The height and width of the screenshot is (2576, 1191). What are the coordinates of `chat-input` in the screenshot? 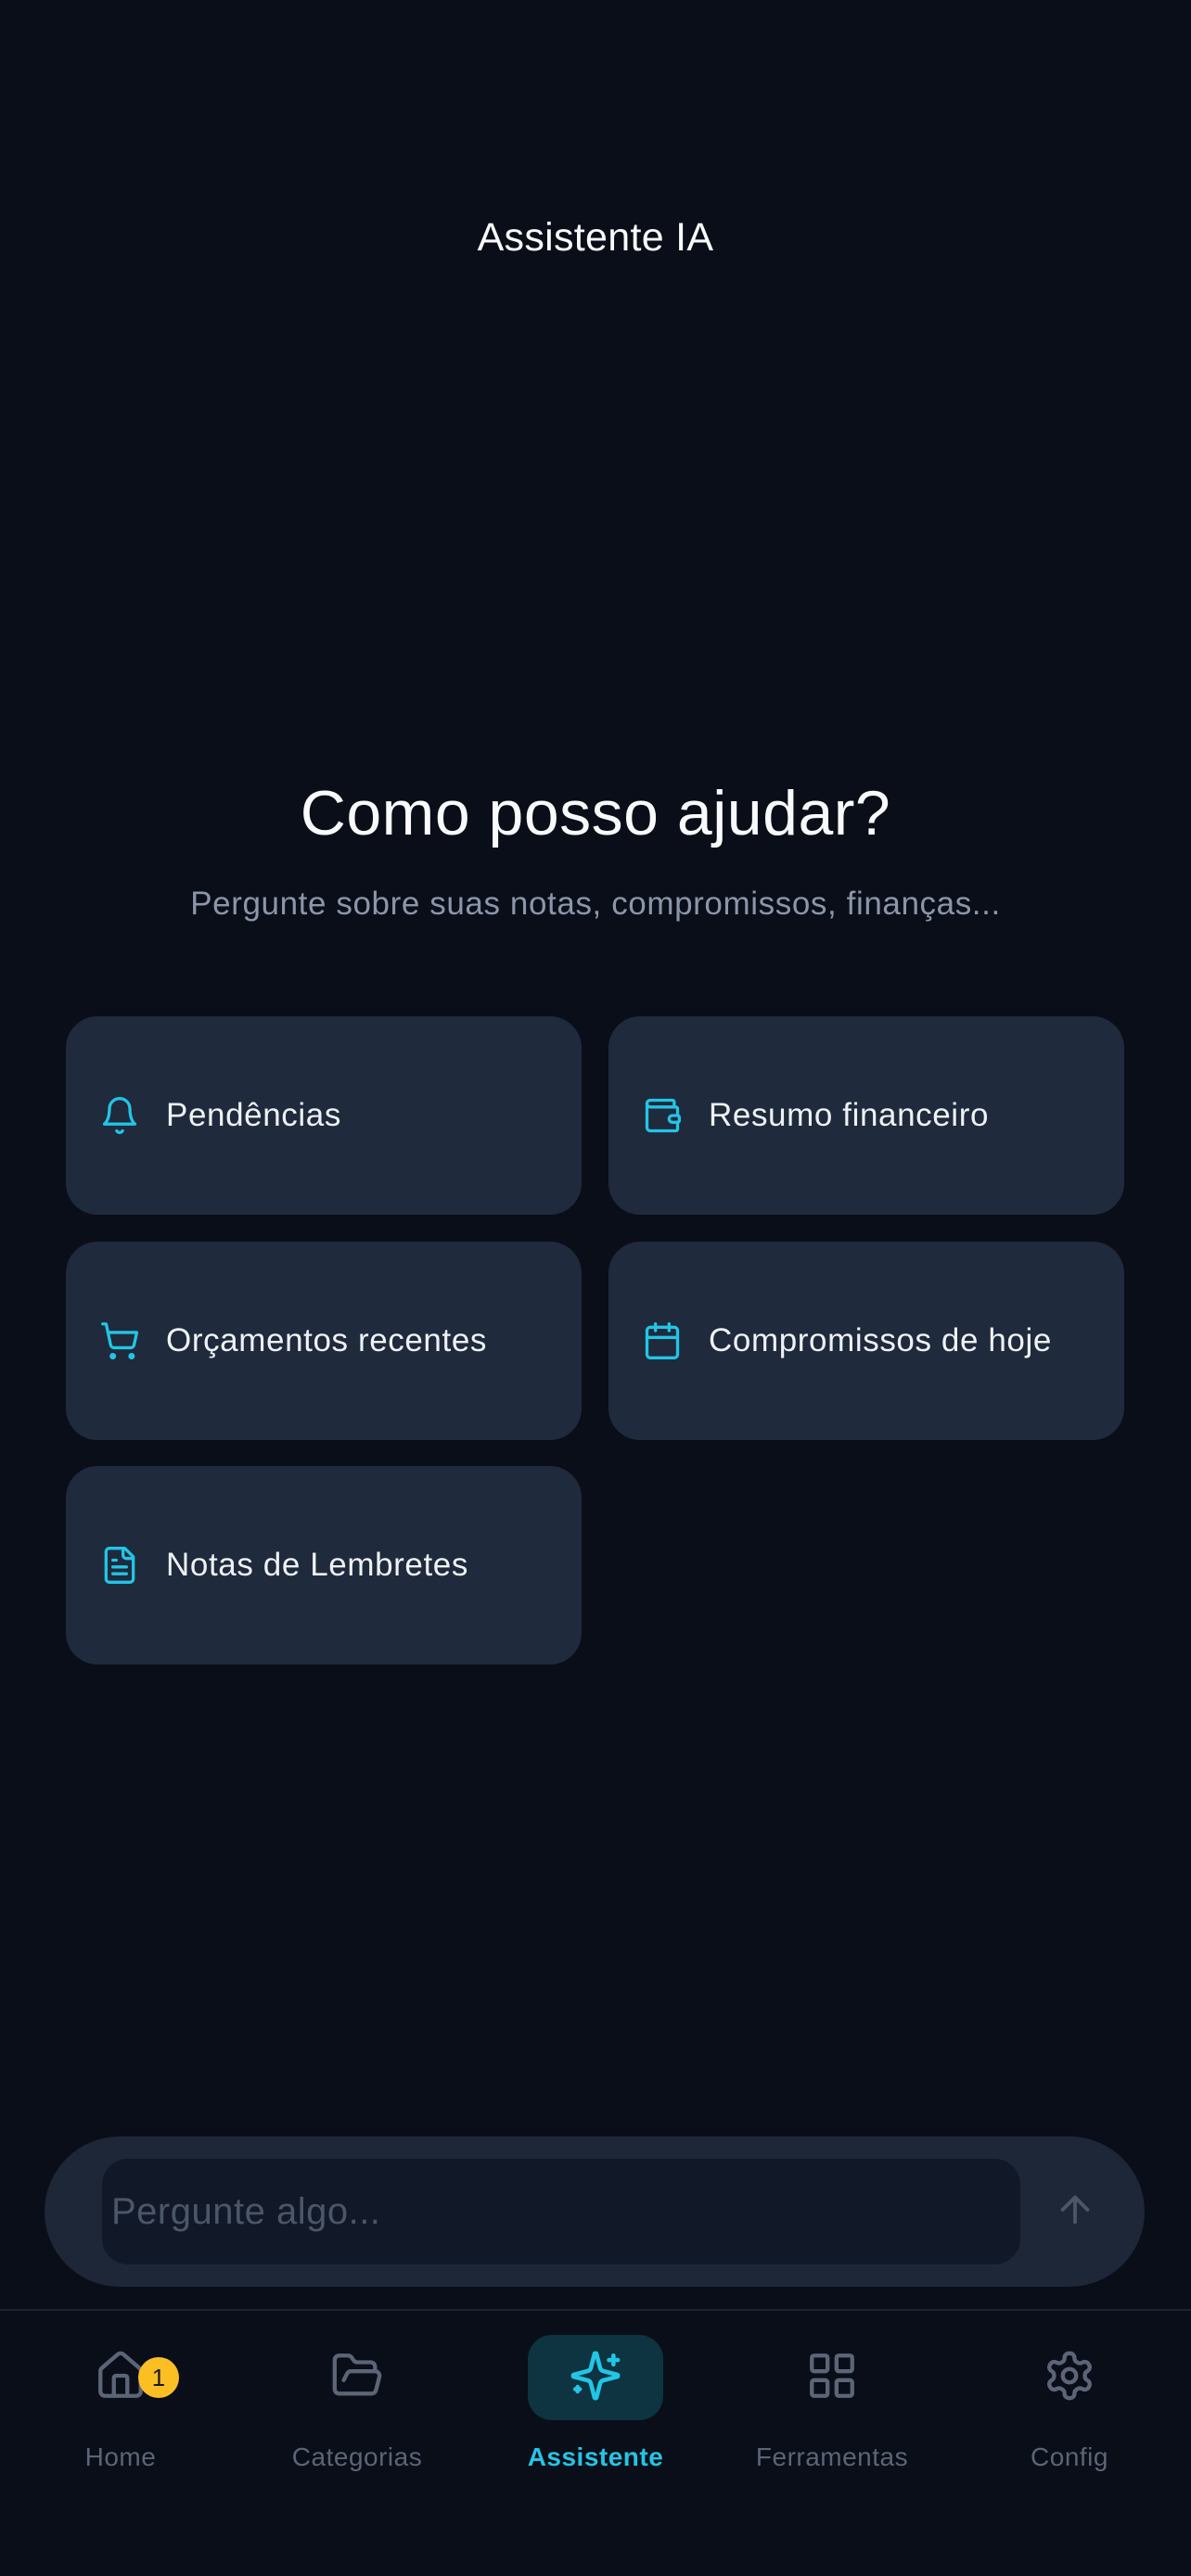 It's located at (561, 2211).